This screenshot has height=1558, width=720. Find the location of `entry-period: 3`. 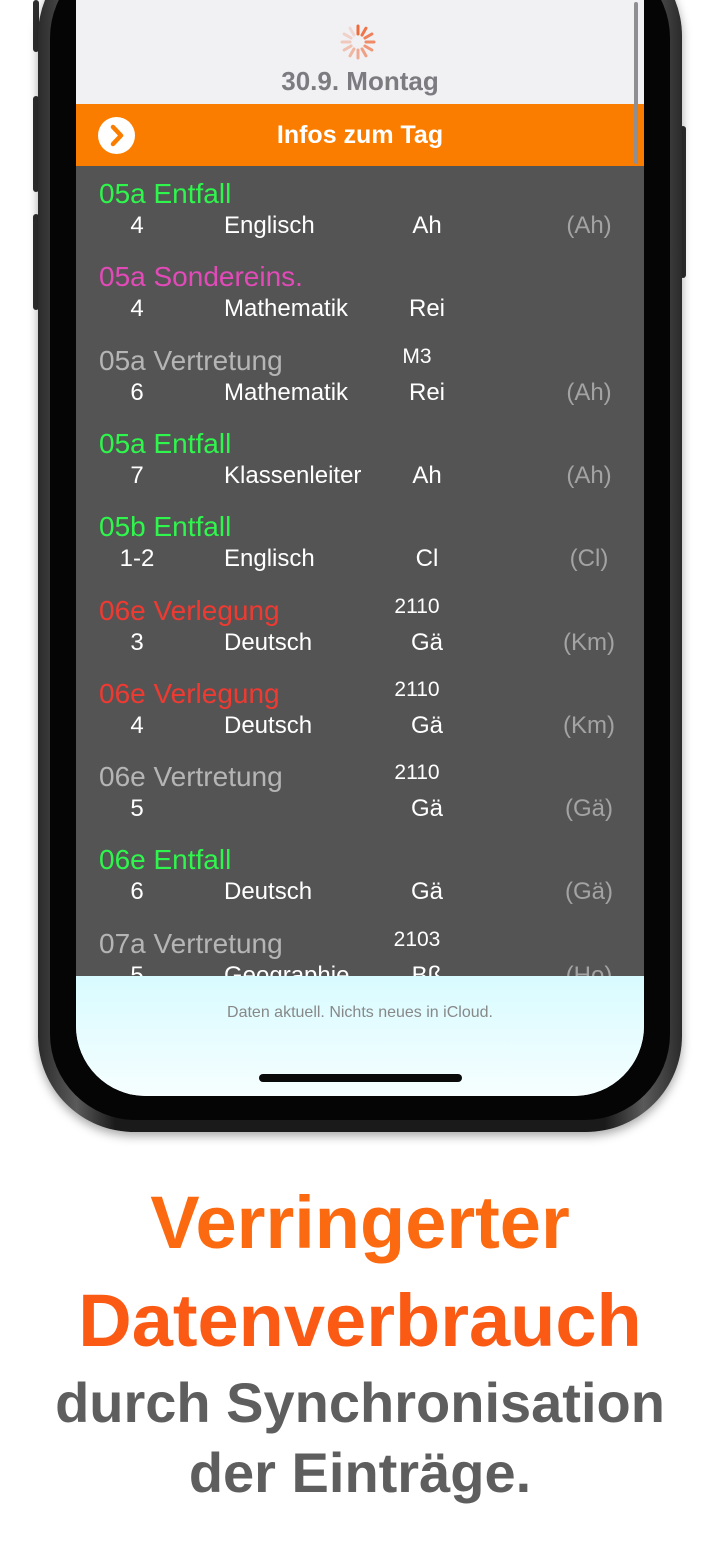

entry-period: 3 is located at coordinates (137, 642).